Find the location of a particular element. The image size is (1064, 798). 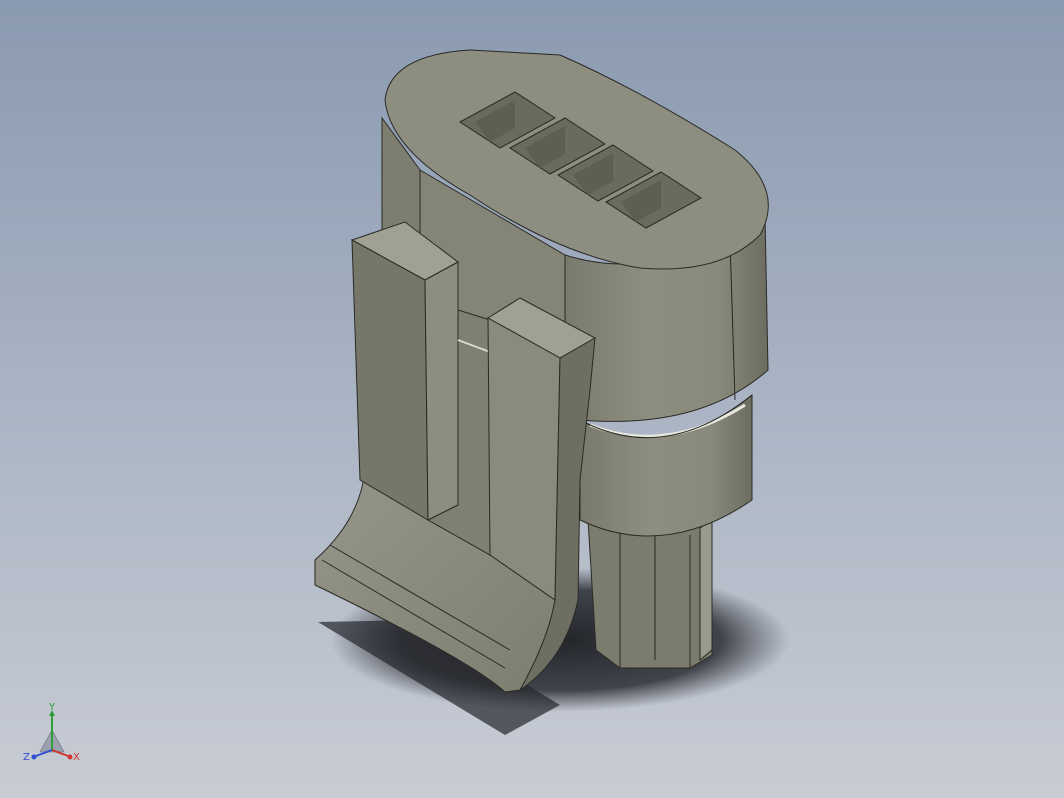

y-axis-label: Y is located at coordinates (52, 707).